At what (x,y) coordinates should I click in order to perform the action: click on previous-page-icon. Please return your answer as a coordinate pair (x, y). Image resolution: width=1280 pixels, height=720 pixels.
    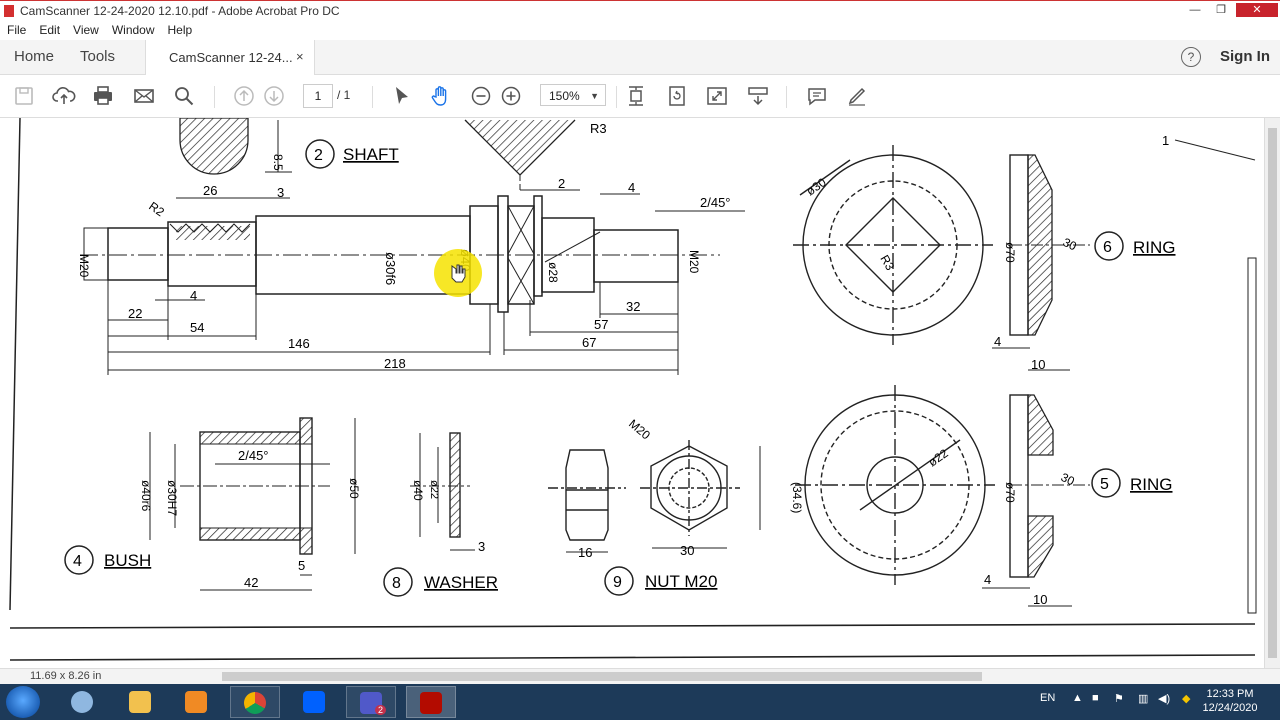
    Looking at the image, I should click on (244, 96).